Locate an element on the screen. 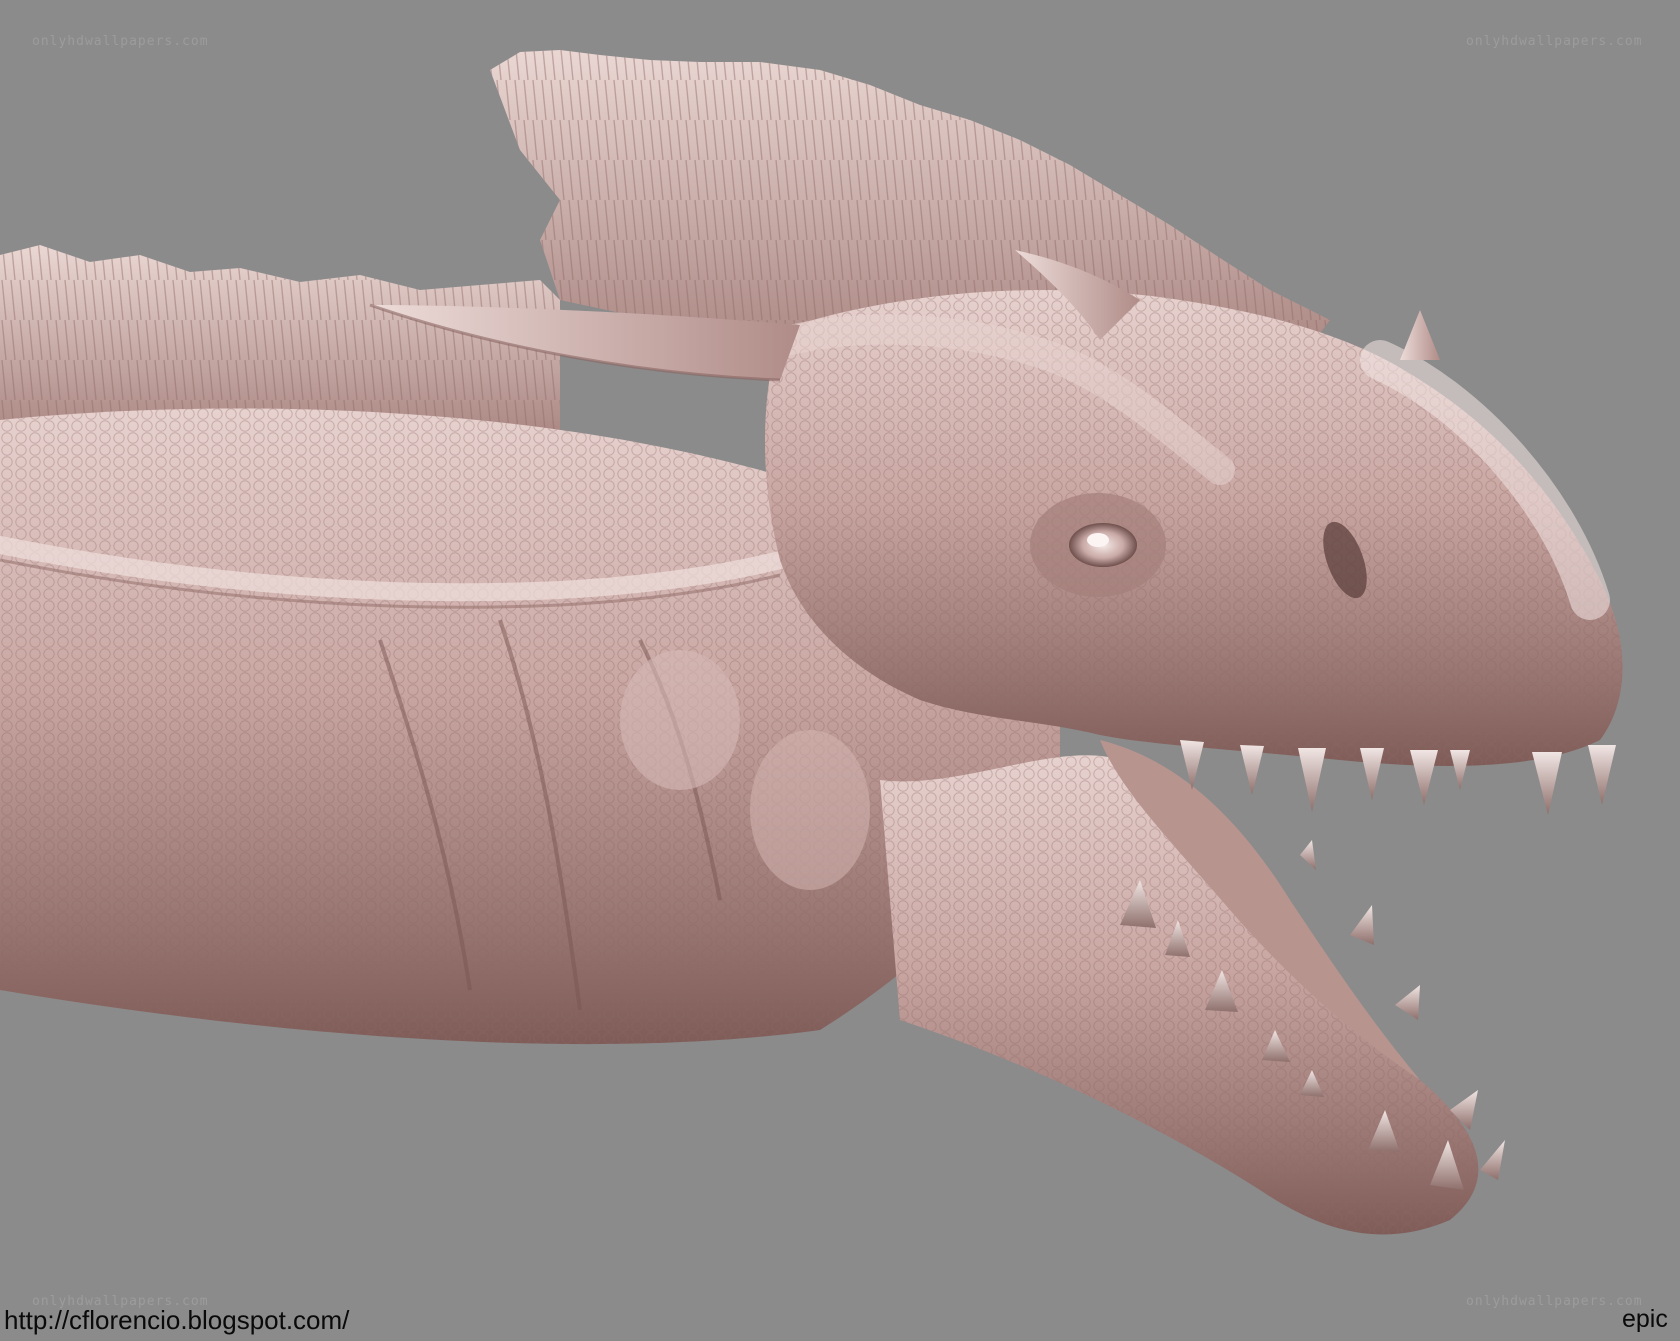  watermark-top-left: onlyhdwallpapers.com is located at coordinates (120, 41).